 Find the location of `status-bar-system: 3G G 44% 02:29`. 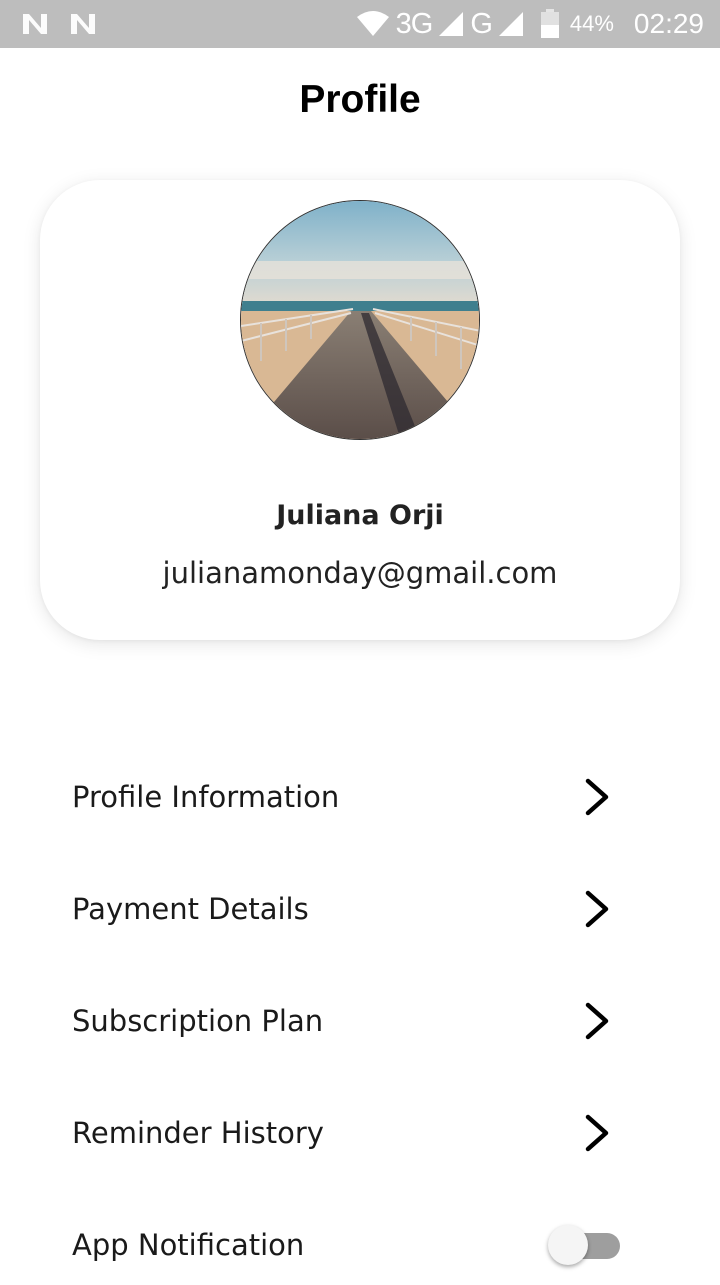

status-bar-system: 3G G 44% 02:29 is located at coordinates (530, 24).